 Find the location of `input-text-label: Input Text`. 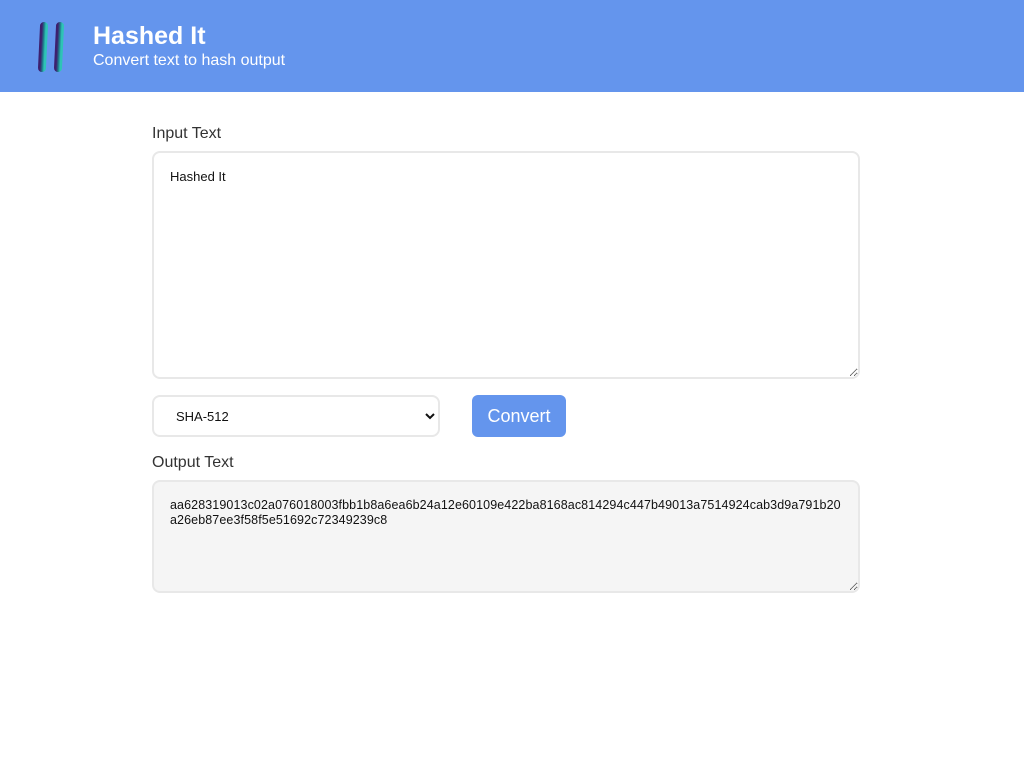

input-text-label: Input Text is located at coordinates (187, 133).